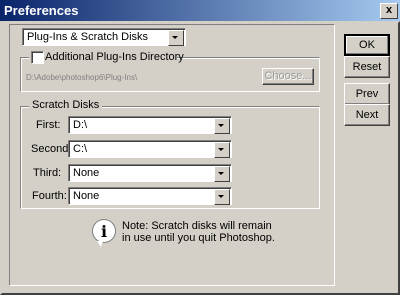  I want to click on plugins-legend: Additional Plug-Ins Directory, so click(106, 57).